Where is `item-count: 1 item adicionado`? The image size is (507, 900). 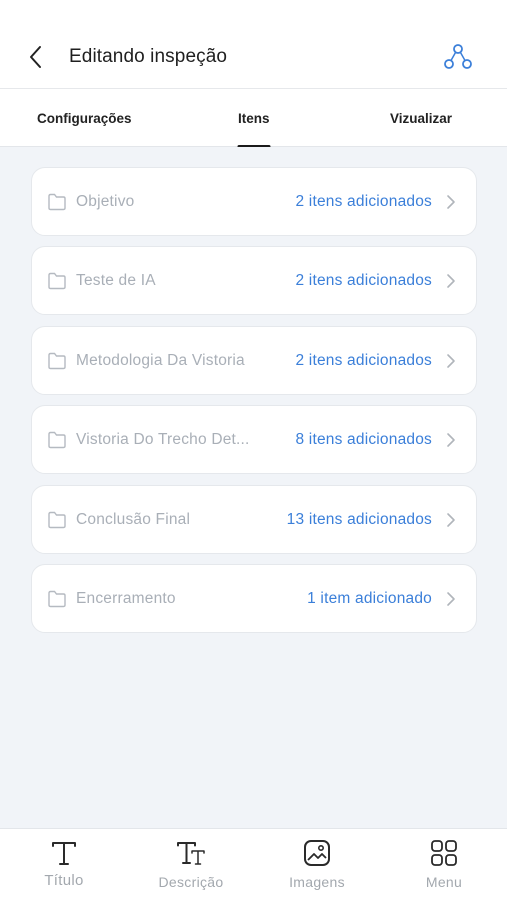 item-count: 1 item adicionado is located at coordinates (369, 598).